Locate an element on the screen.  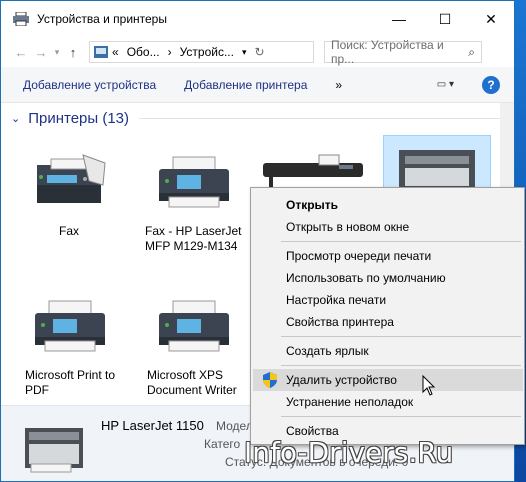
device-label: Microsoft XPS Document Writer is located at coordinates (192, 382).